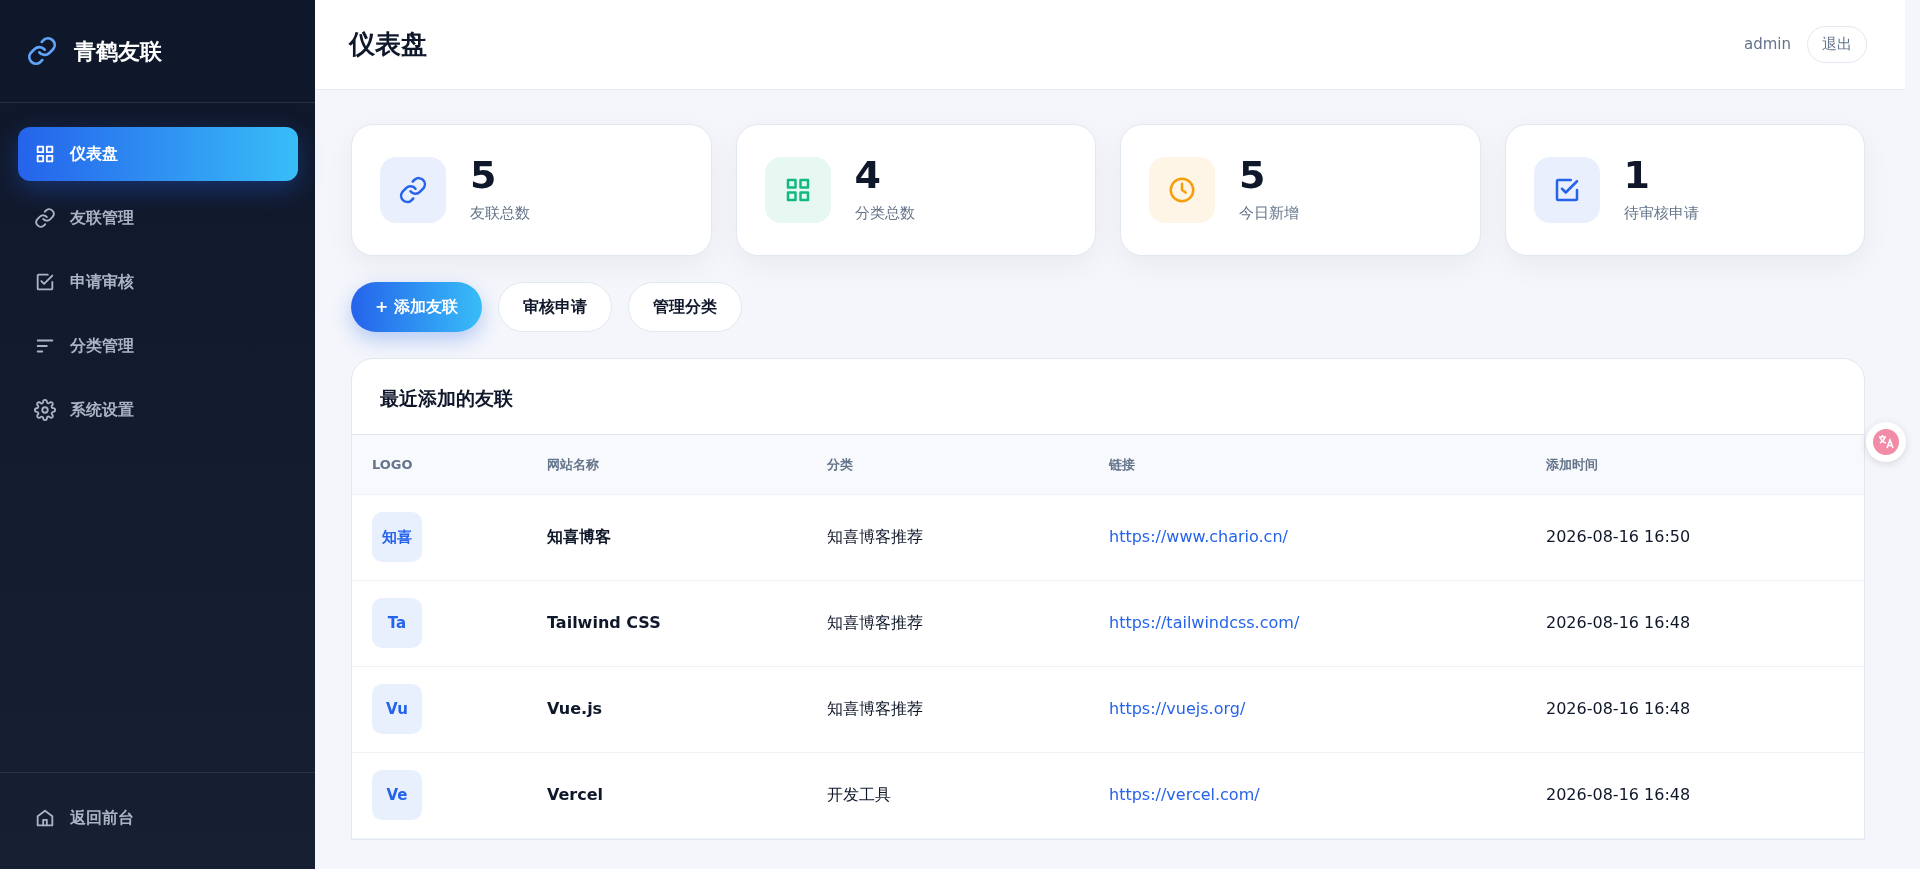 The width and height of the screenshot is (1920, 869). I want to click on site-name: Vue.js, so click(575, 709).